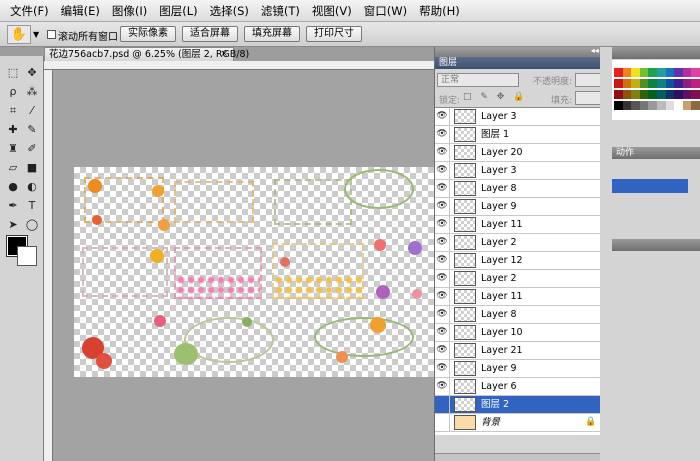  What do you see at coordinates (19, 34) in the screenshot?
I see `hand-icon: ✋` at bounding box center [19, 34].